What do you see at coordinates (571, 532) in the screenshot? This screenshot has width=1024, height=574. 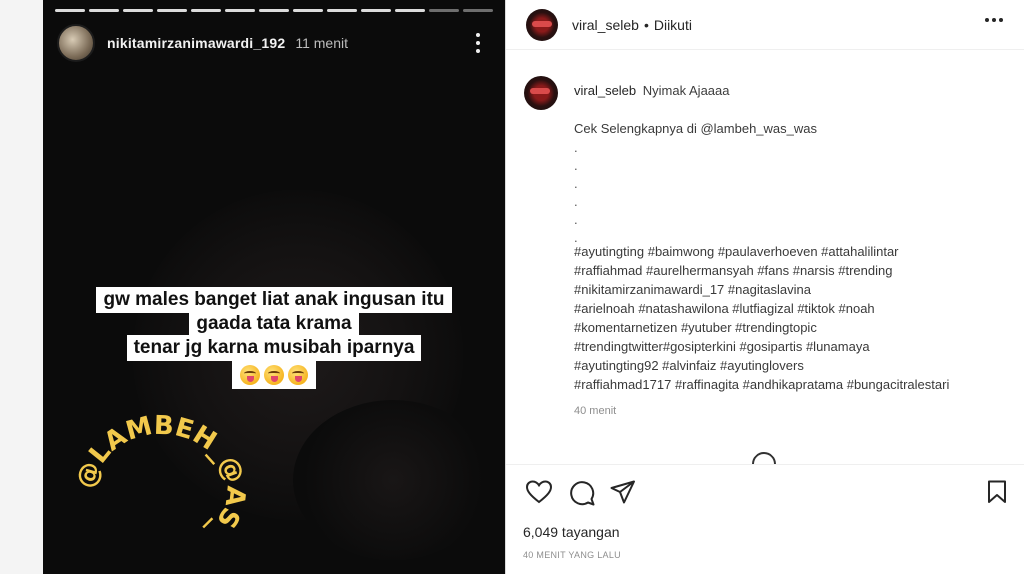 I see `view-count: 6,049 tayangan` at bounding box center [571, 532].